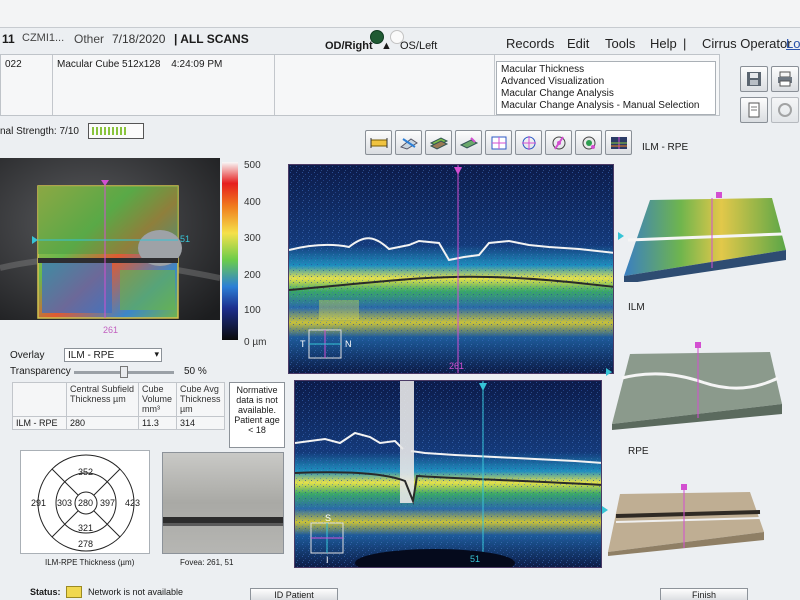  What do you see at coordinates (102, 399) in the screenshot?
I see `header-central-subfield: Central Subfield Thickness µm` at bounding box center [102, 399].